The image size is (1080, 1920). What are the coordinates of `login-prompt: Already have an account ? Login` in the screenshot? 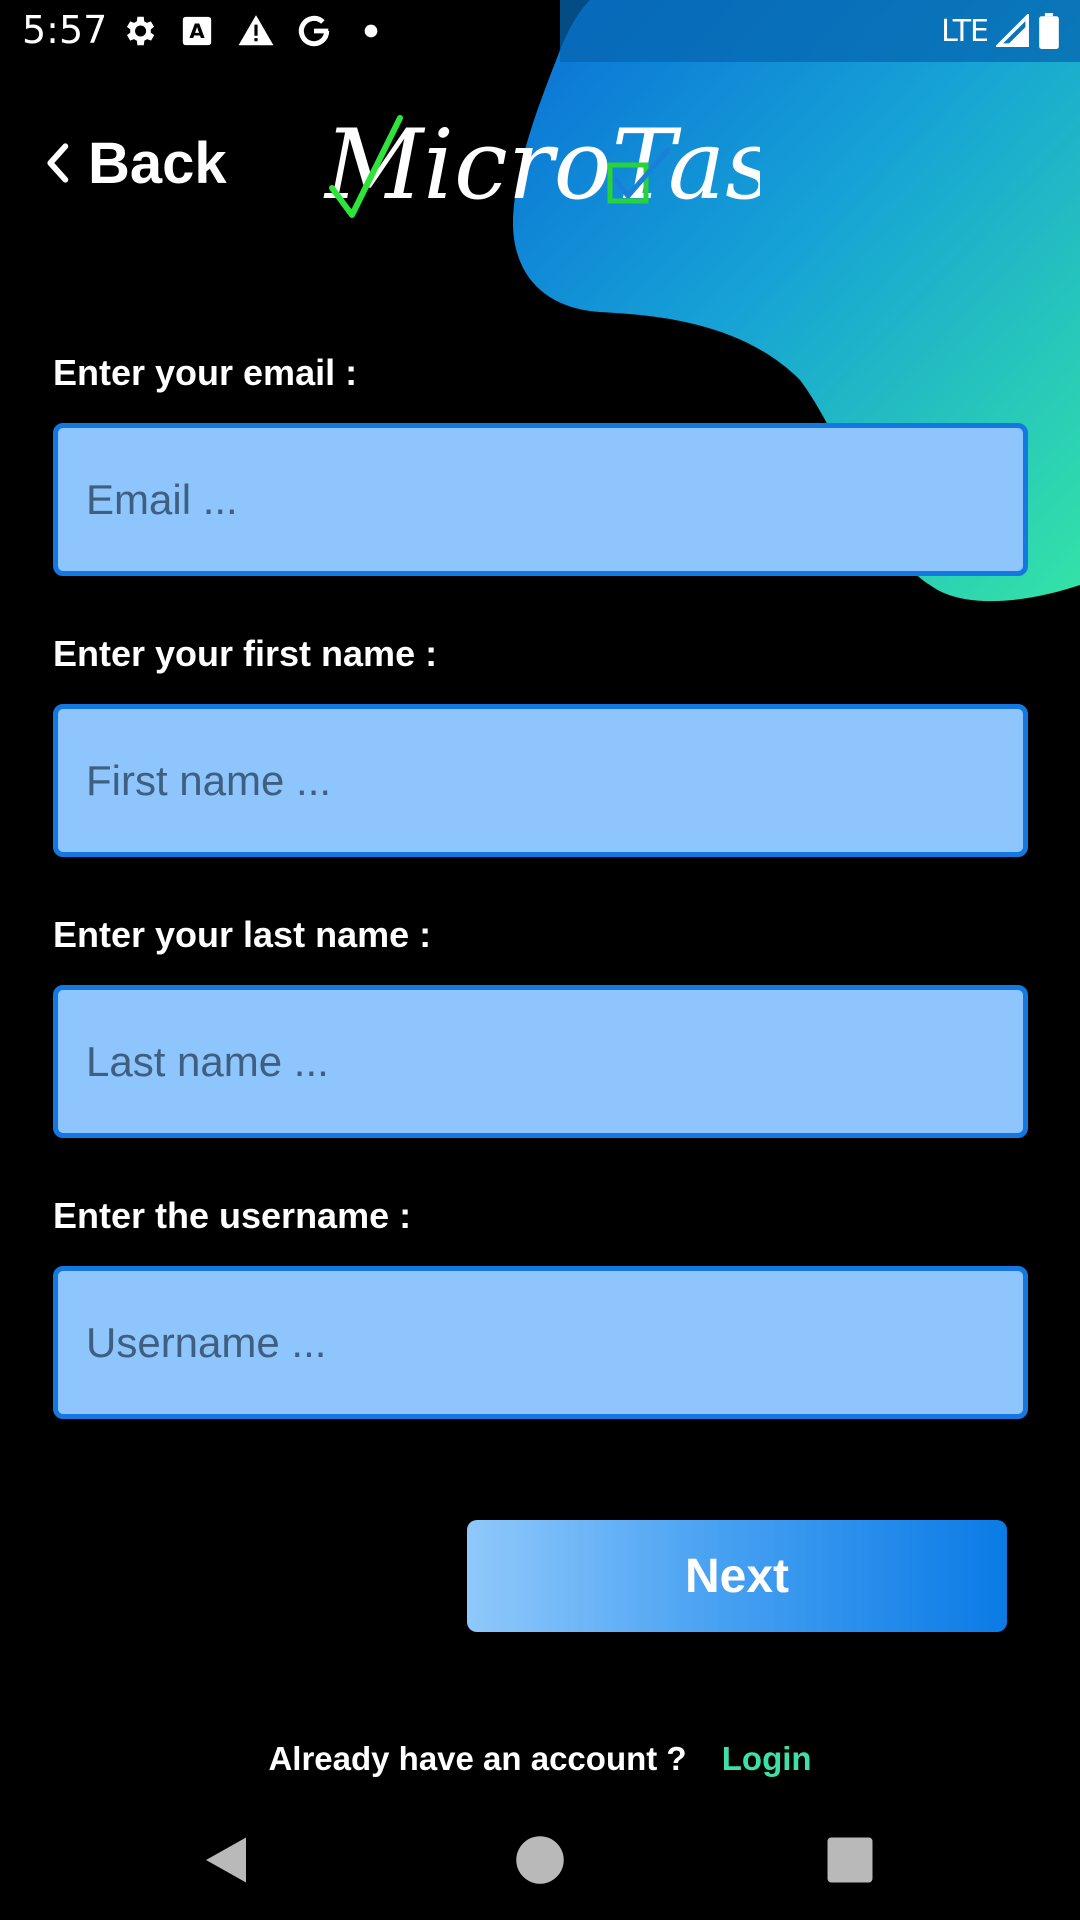 It's located at (540, 1759).